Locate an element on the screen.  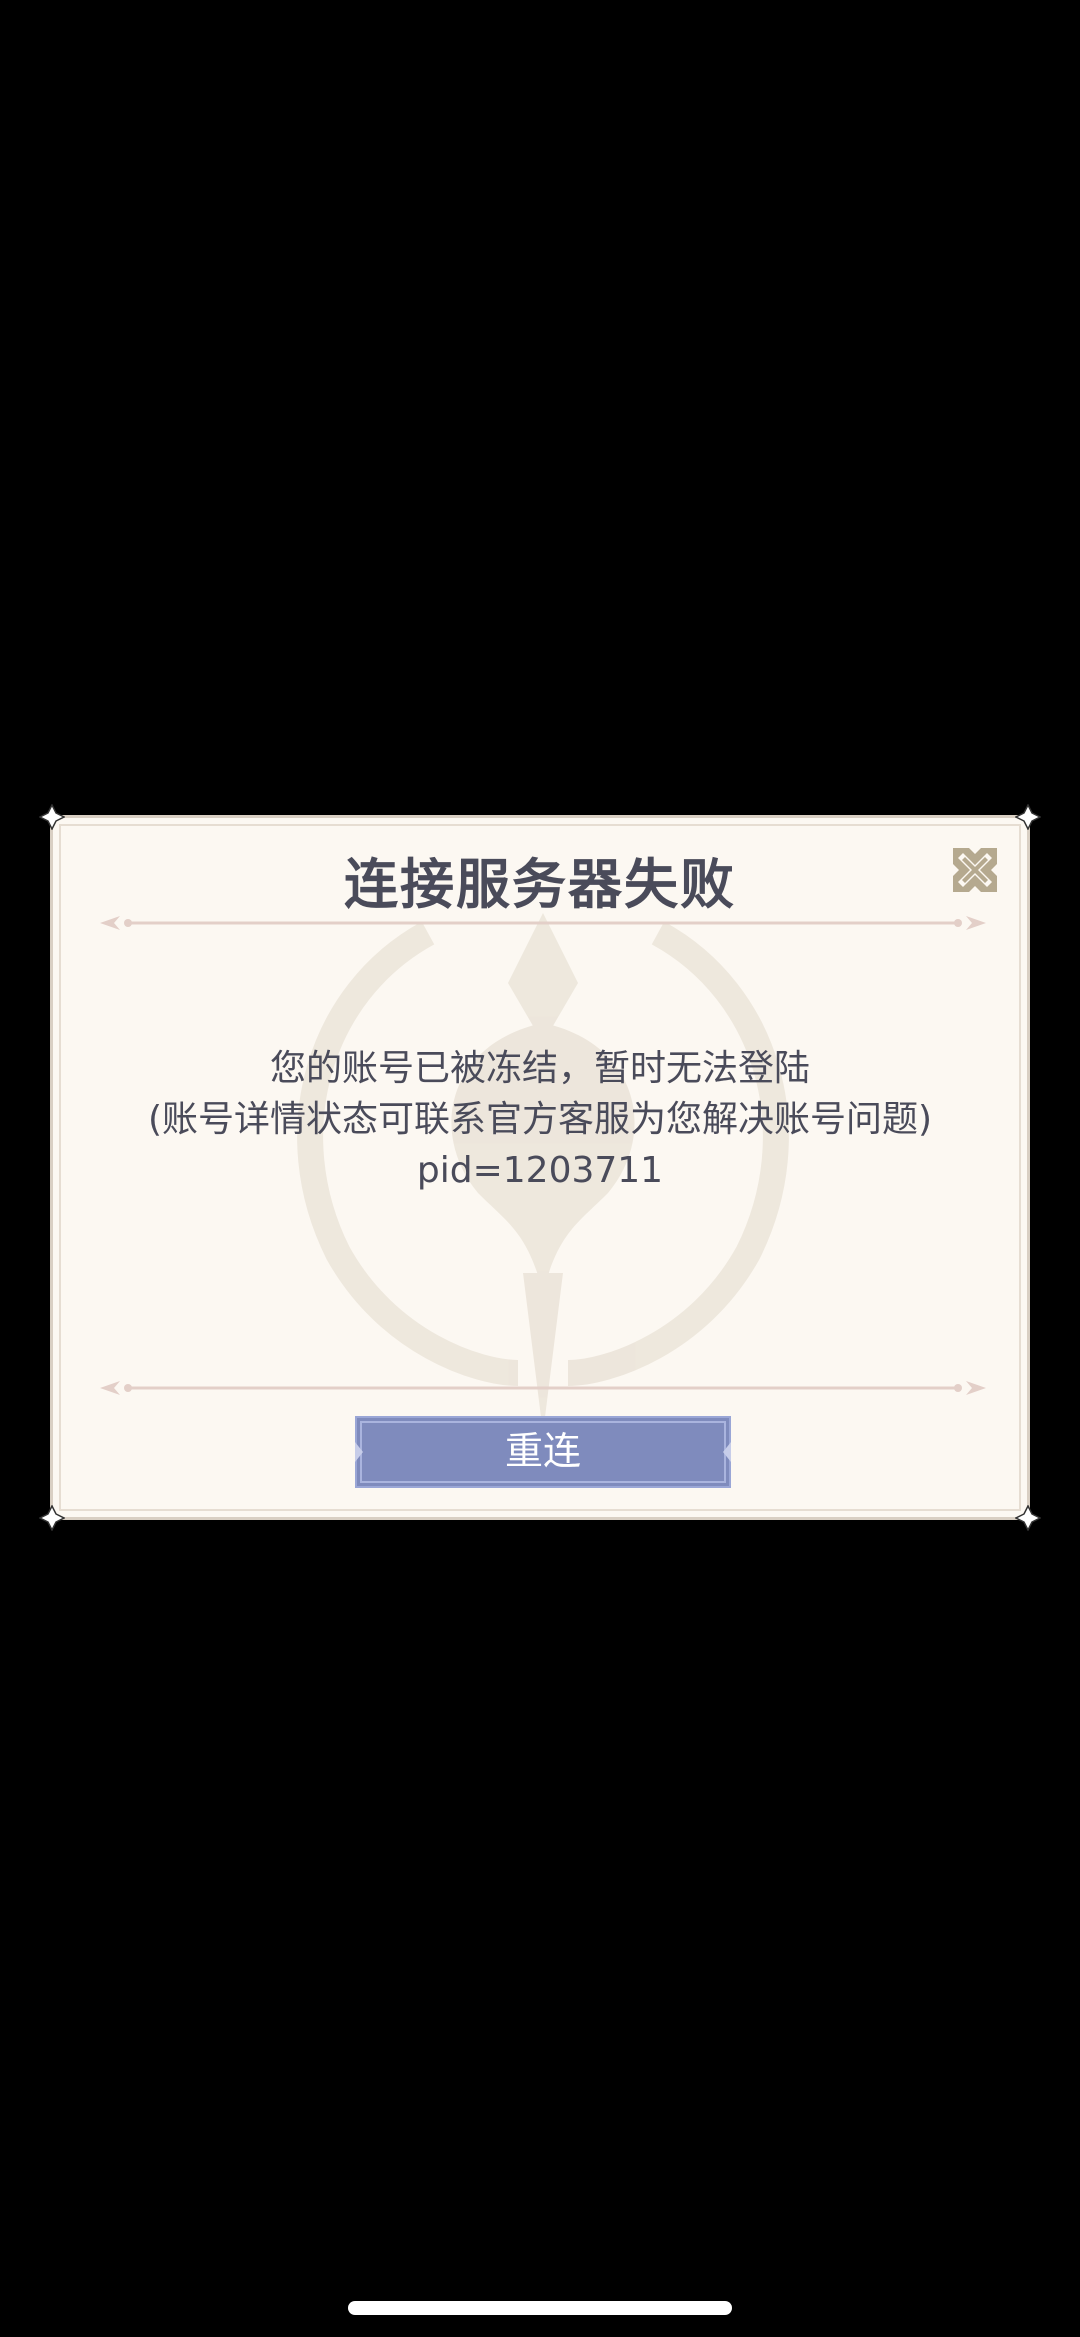
message-line: (账号详情状态可联系官方客服为您解决账号问题) is located at coordinates (540, 1119).